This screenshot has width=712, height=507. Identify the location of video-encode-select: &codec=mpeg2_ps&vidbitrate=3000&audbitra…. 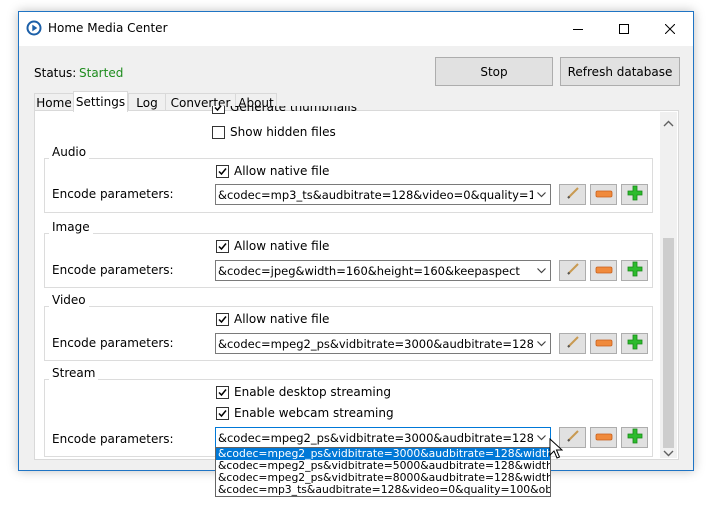
(383, 343).